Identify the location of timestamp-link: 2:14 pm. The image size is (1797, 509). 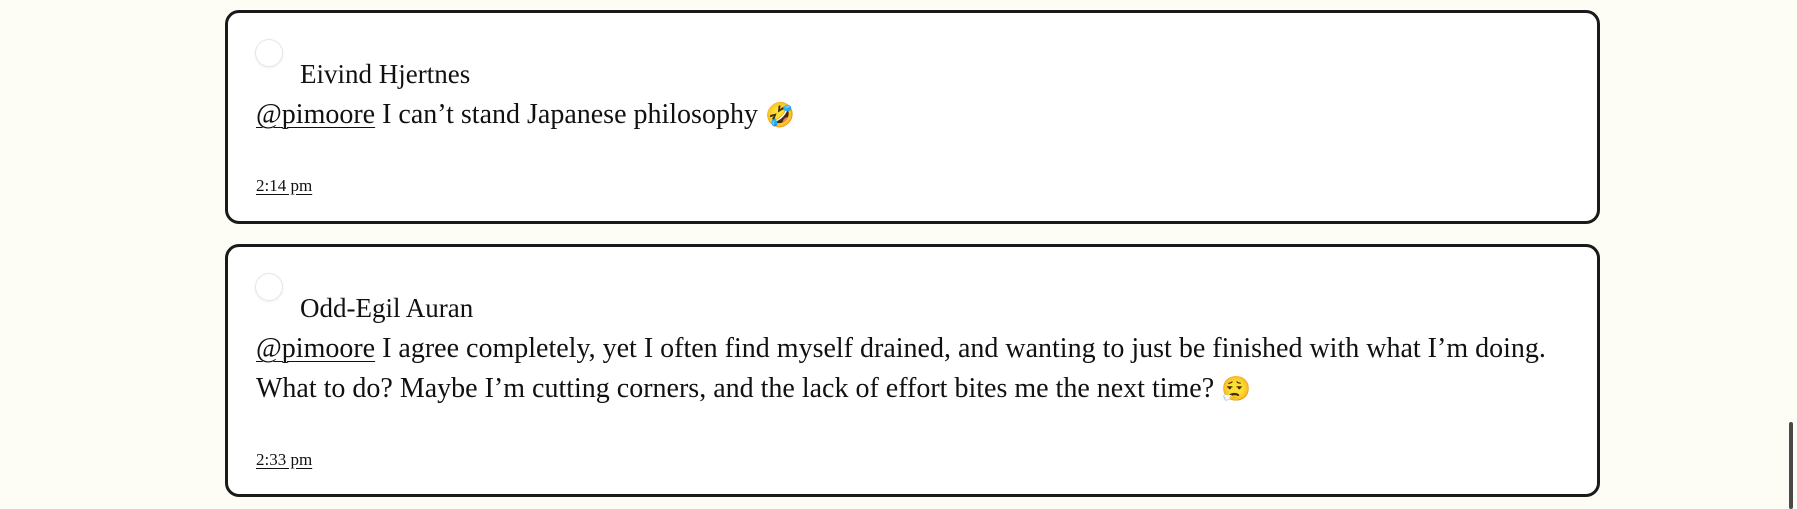
(284, 186).